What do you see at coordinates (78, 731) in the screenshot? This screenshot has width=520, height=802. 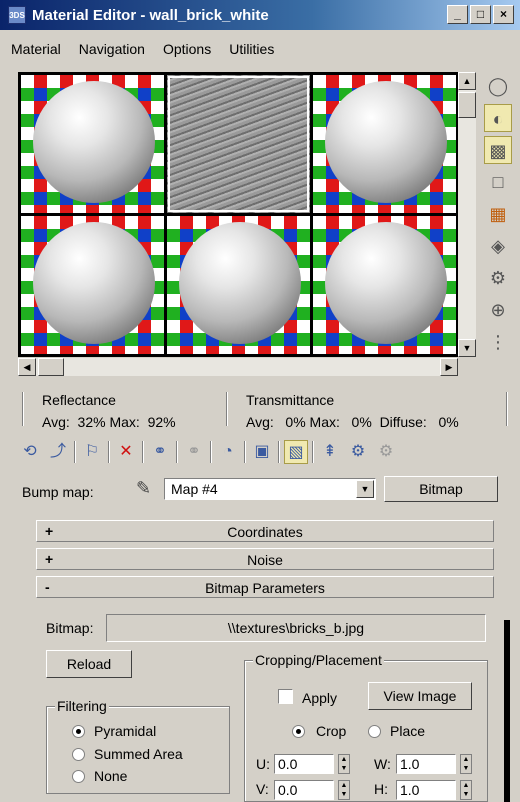 I see `pyramidal-radio` at bounding box center [78, 731].